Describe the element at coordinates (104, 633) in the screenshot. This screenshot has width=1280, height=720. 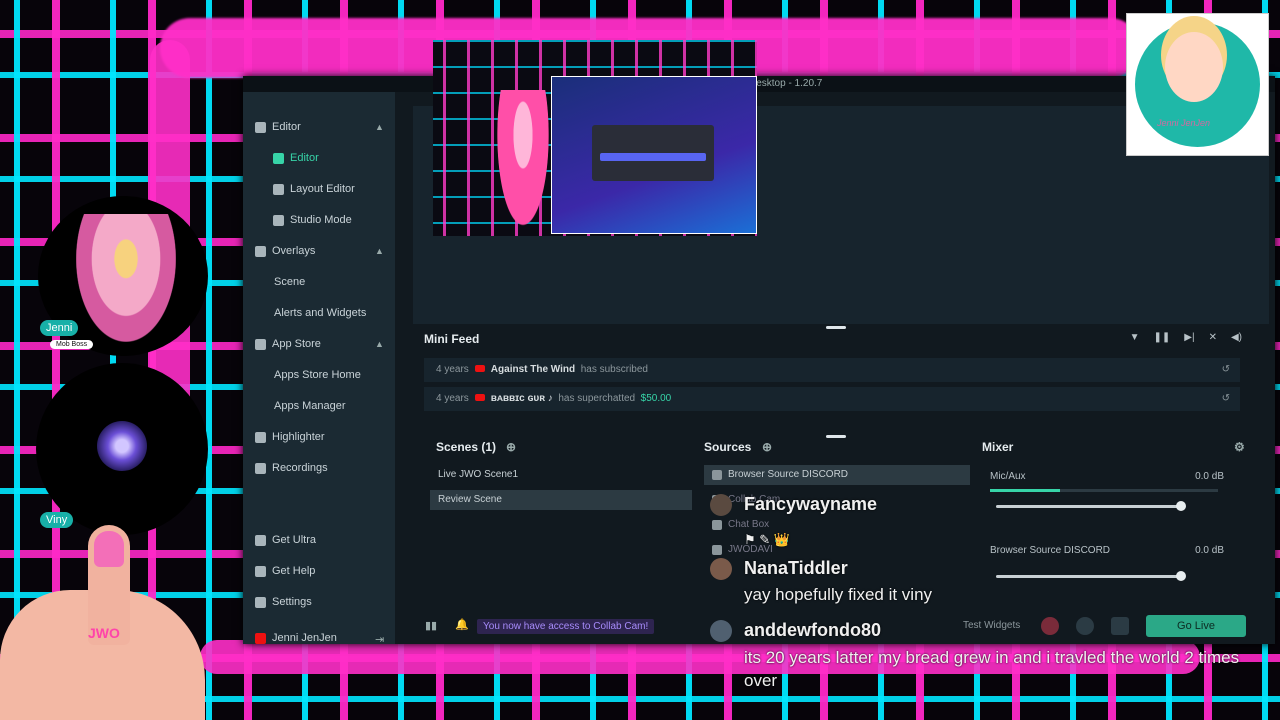
I see `ring-logo: JWO` at that location.